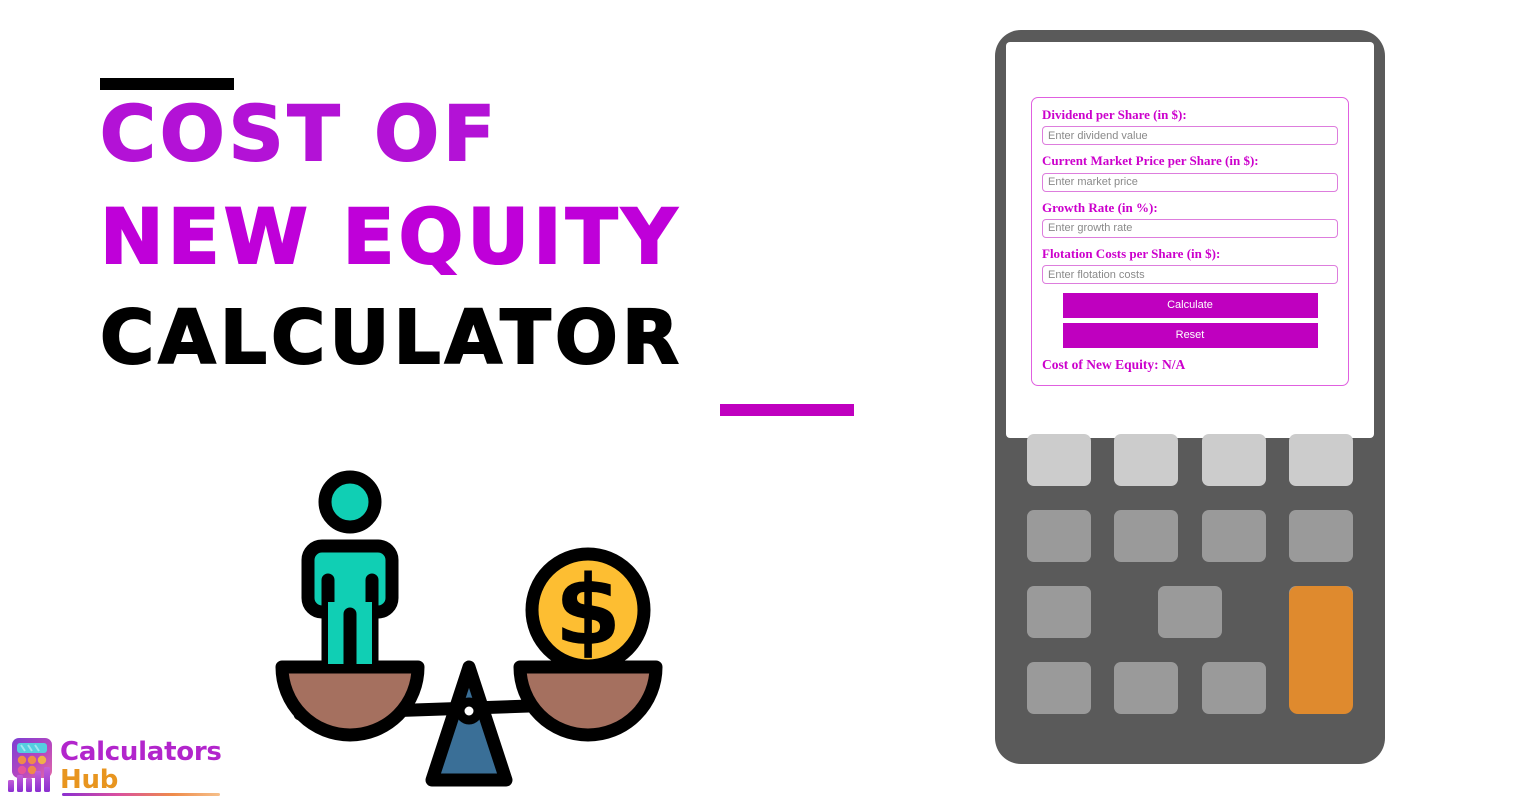 The width and height of the screenshot is (1520, 800). Describe the element at coordinates (1321, 650) in the screenshot. I see `keypad-key-equals` at that location.